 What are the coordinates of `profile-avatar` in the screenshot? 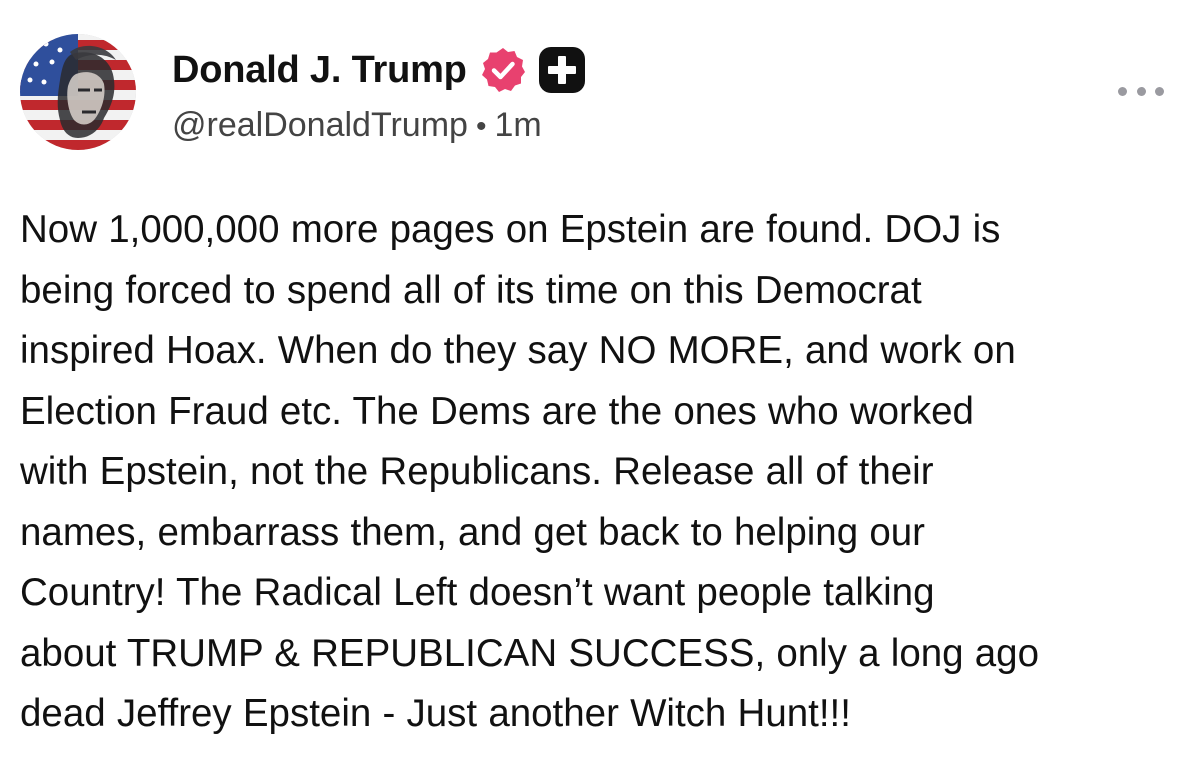 It's located at (78, 92).